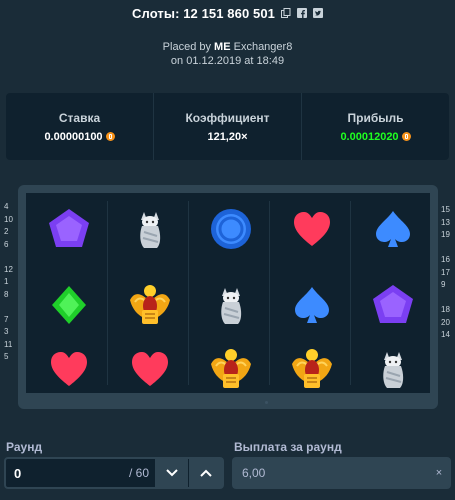  I want to click on header: Слоты: 12 151 860 501, so click(227, 13).